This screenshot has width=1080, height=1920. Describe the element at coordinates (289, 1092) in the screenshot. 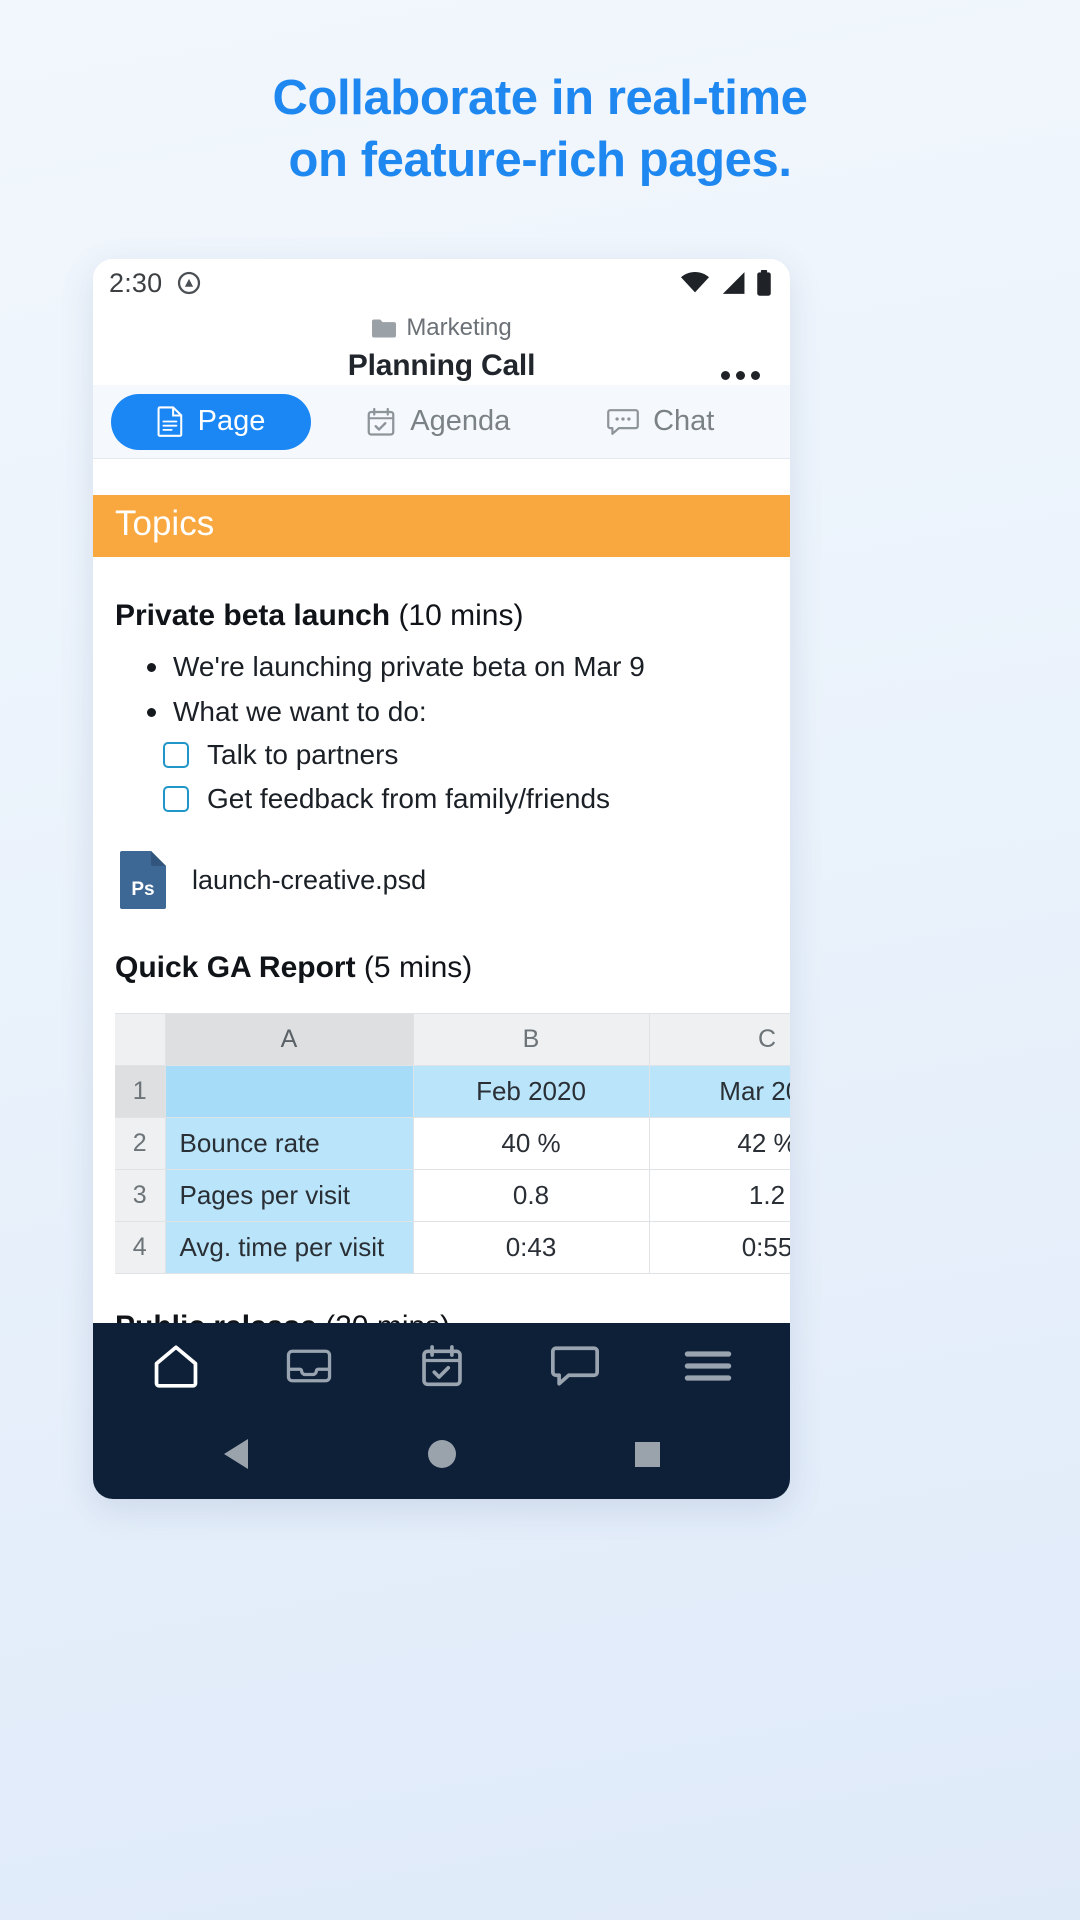

I see `cell-a1` at that location.